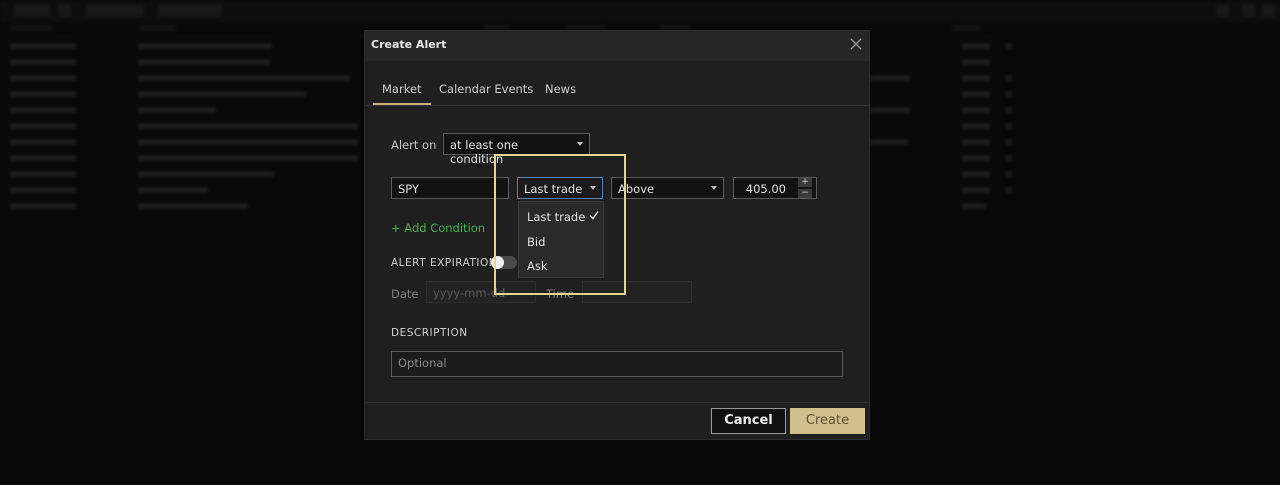  What do you see at coordinates (402, 104) in the screenshot?
I see `active-tab-indicator` at bounding box center [402, 104].